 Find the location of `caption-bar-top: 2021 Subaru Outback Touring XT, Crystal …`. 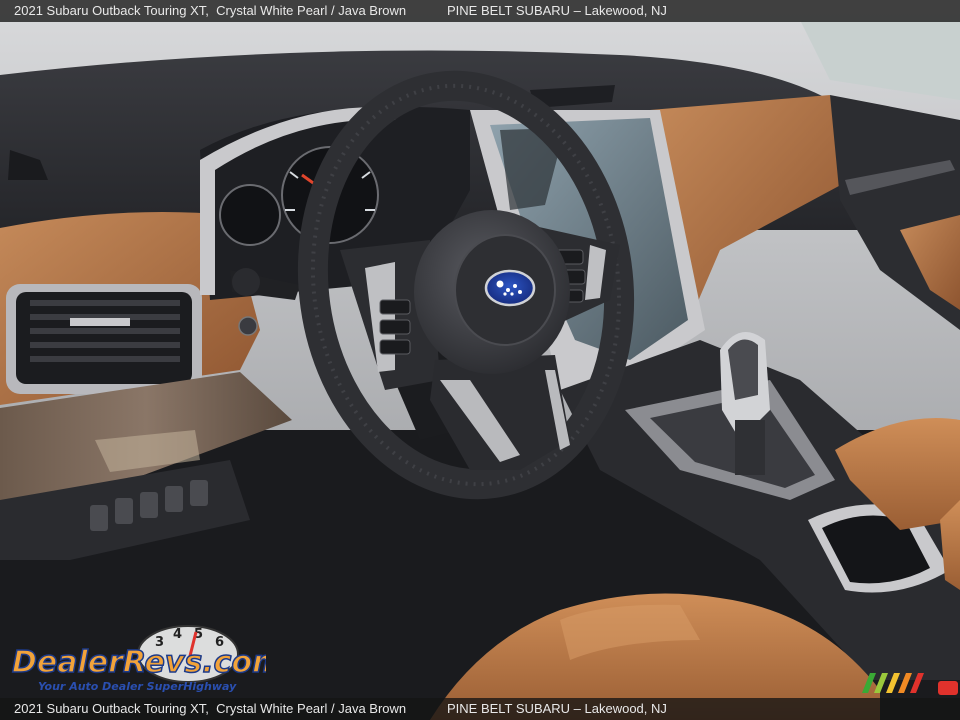

caption-bar-top: 2021 Subaru Outback Touring XT, Crystal … is located at coordinates (480, 11).